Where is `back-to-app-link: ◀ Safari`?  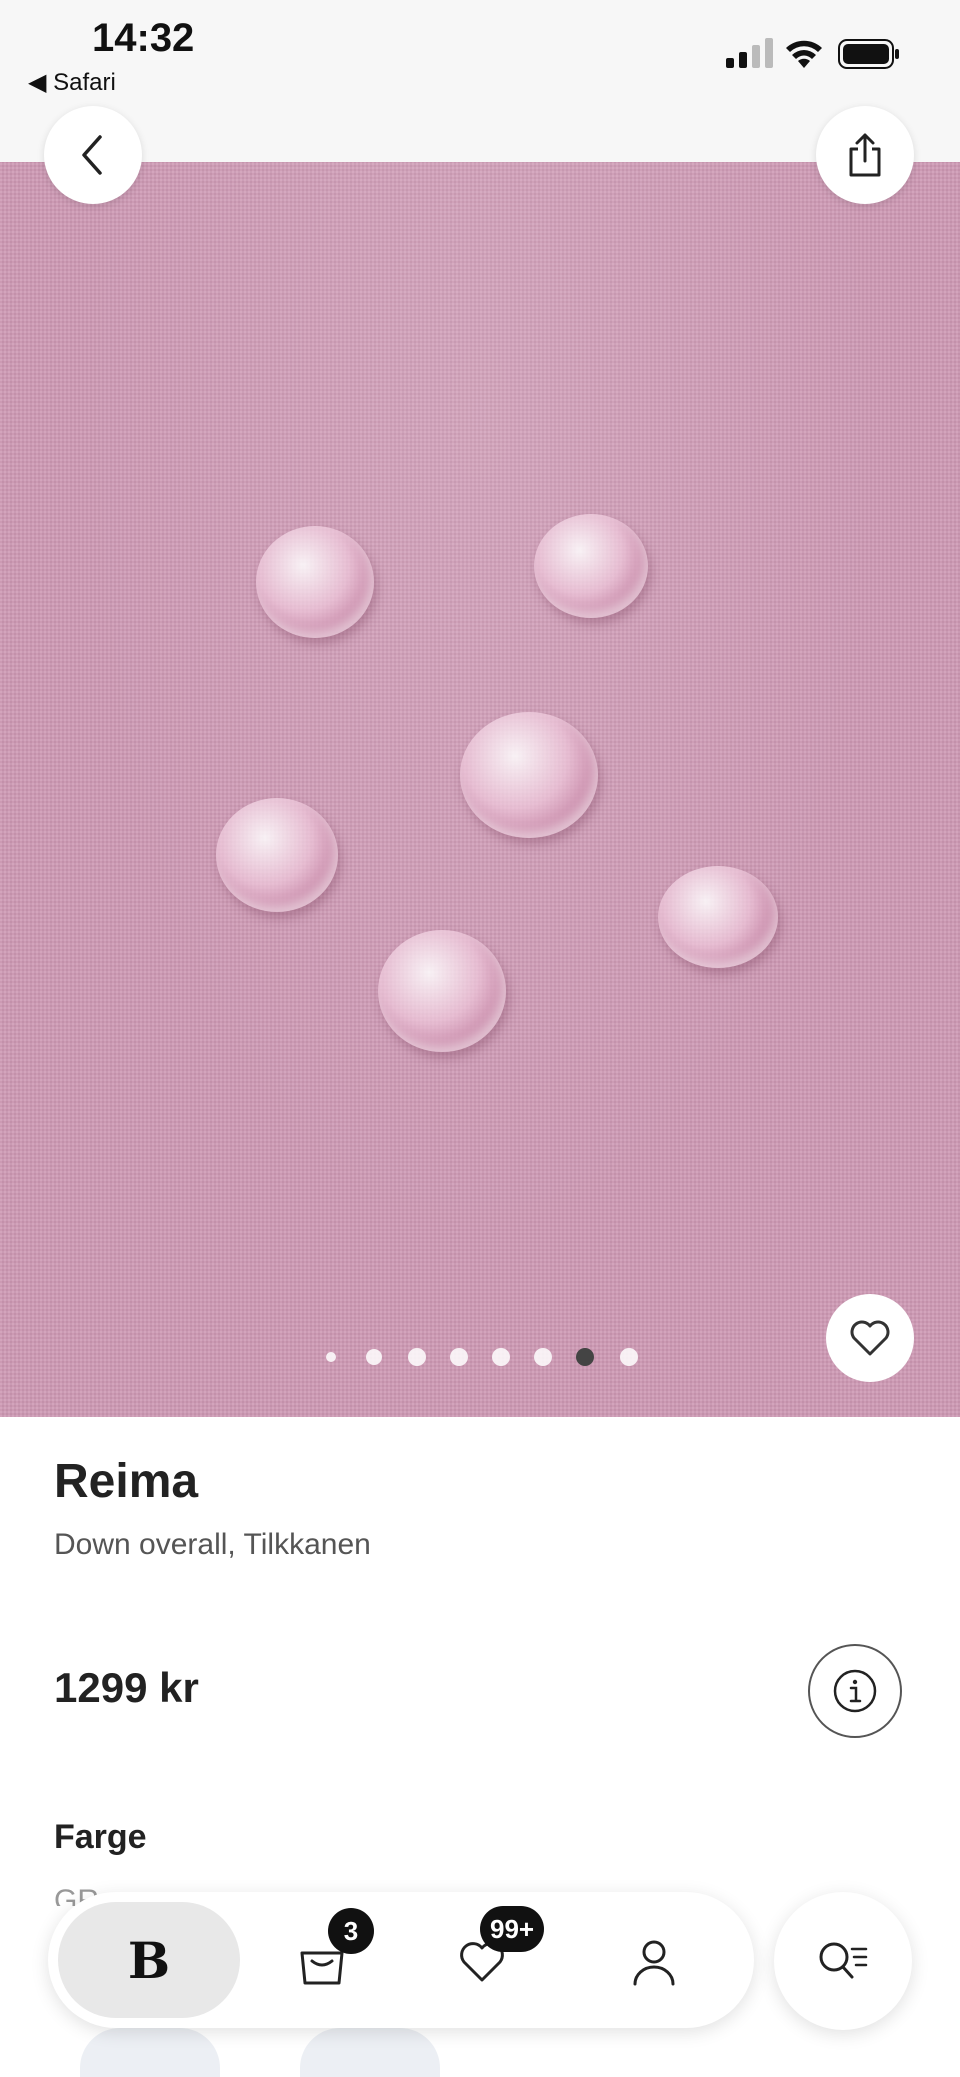 back-to-app-link: ◀ Safari is located at coordinates (72, 82).